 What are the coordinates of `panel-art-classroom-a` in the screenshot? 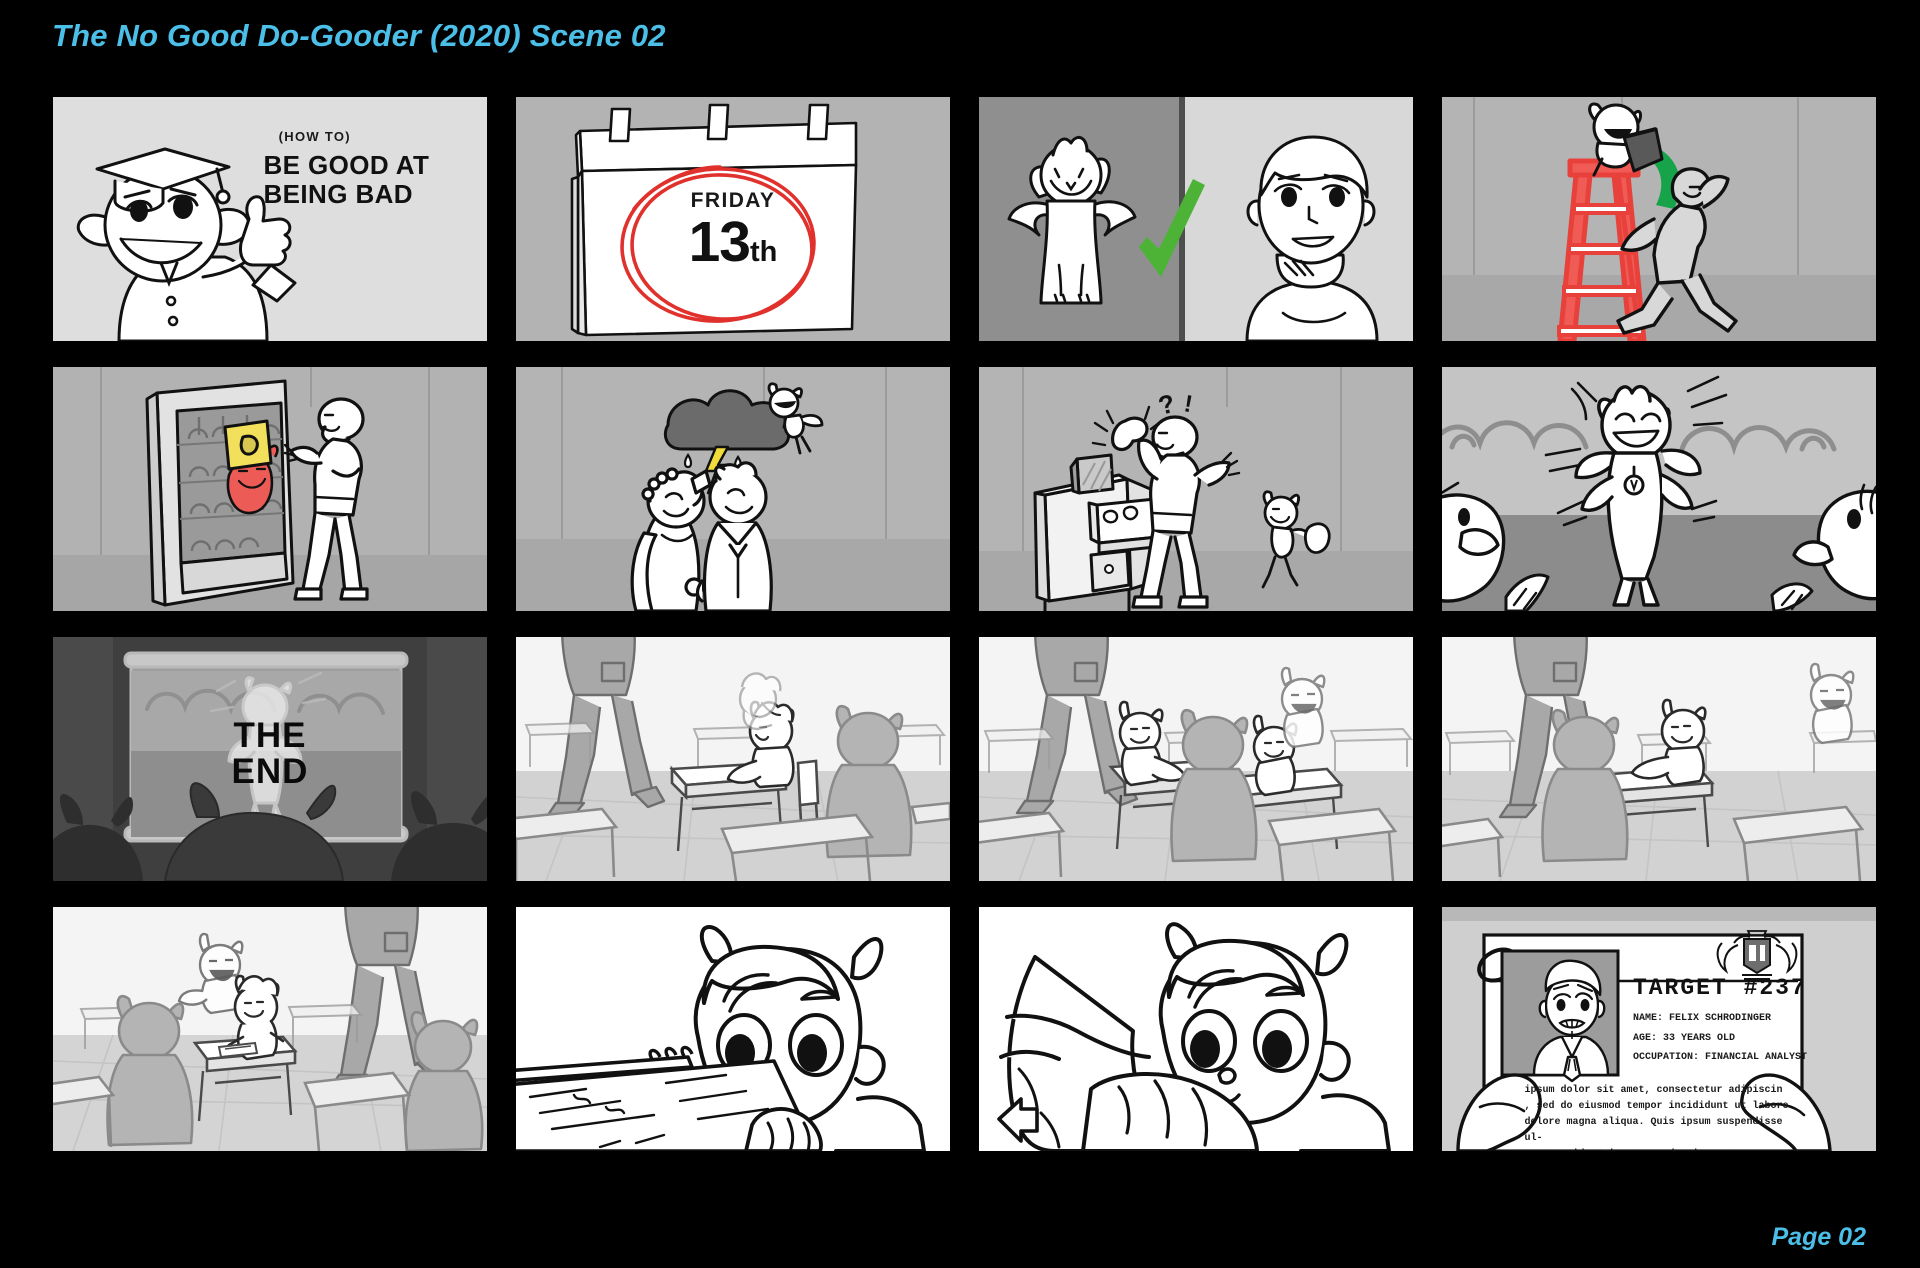 It's located at (733, 759).